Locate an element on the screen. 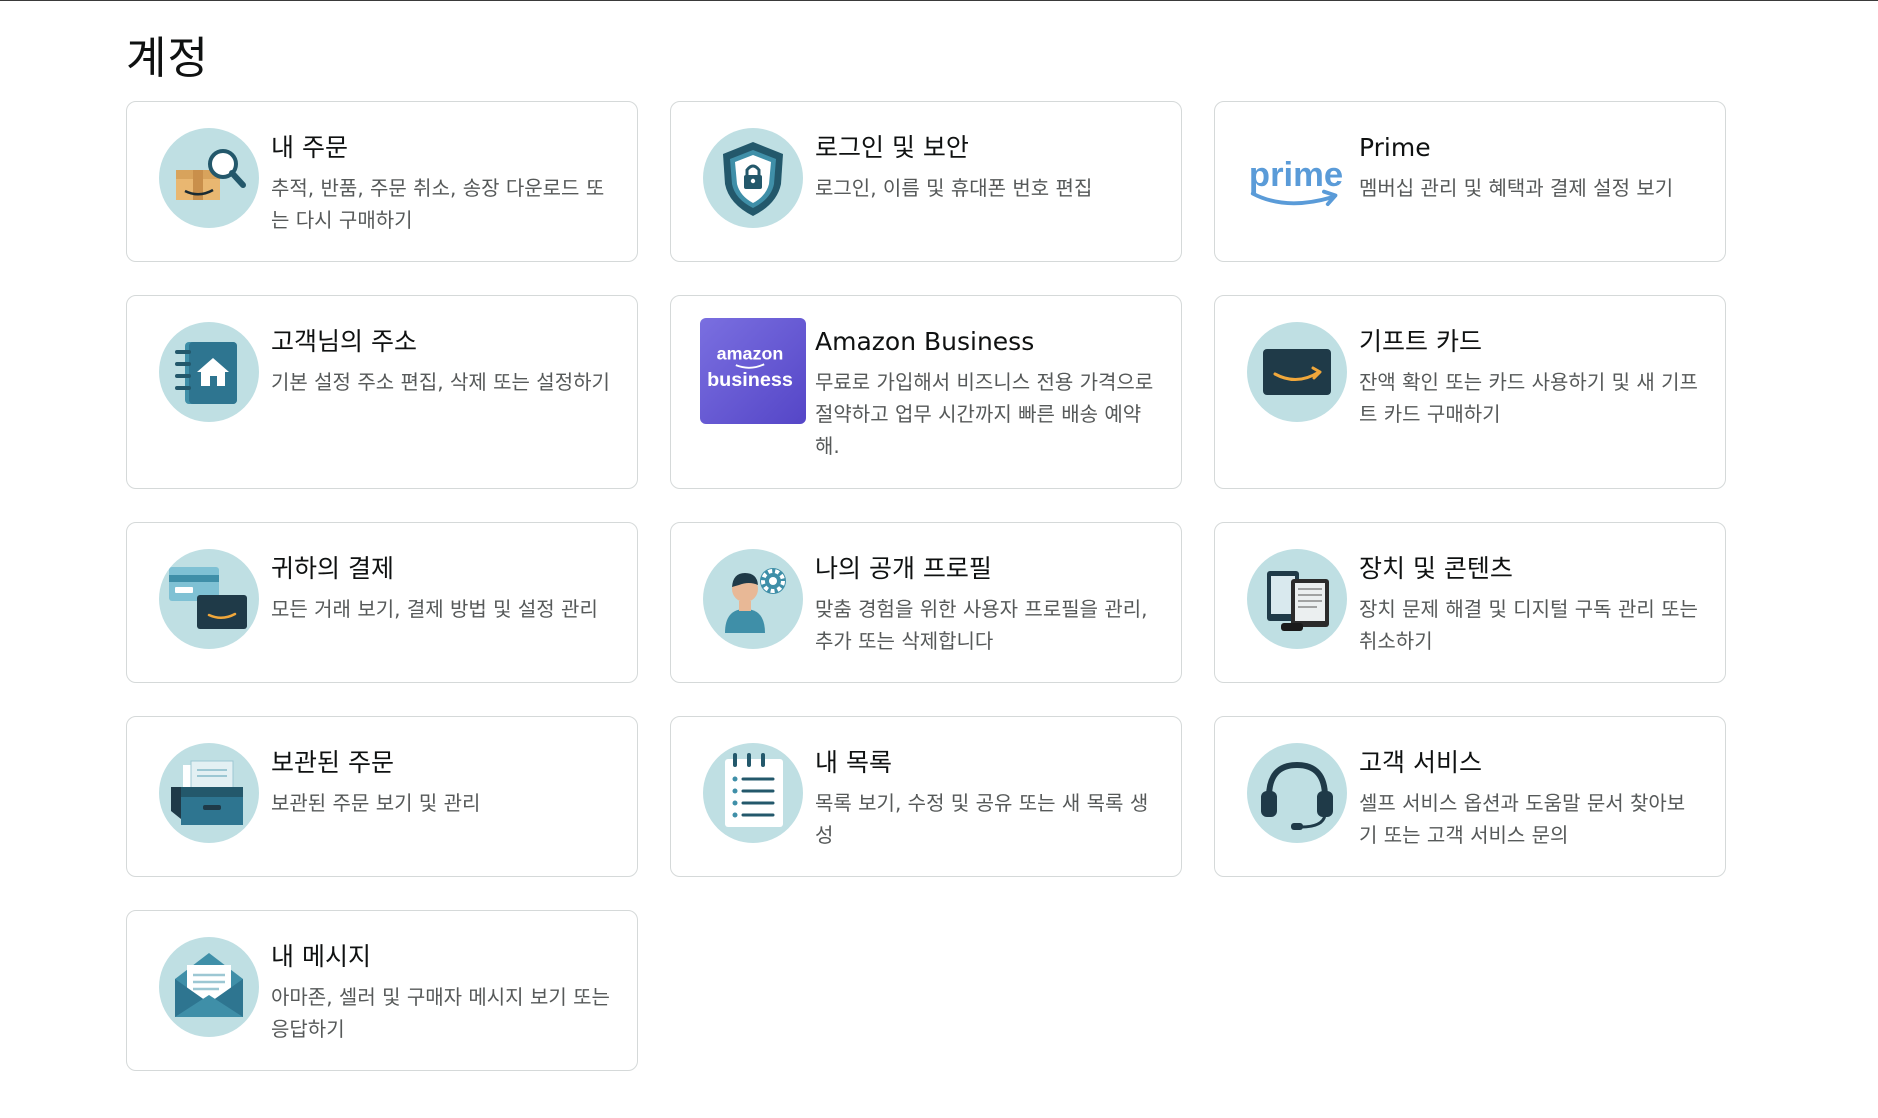  card-title: 내 목록 is located at coordinates (853, 762).